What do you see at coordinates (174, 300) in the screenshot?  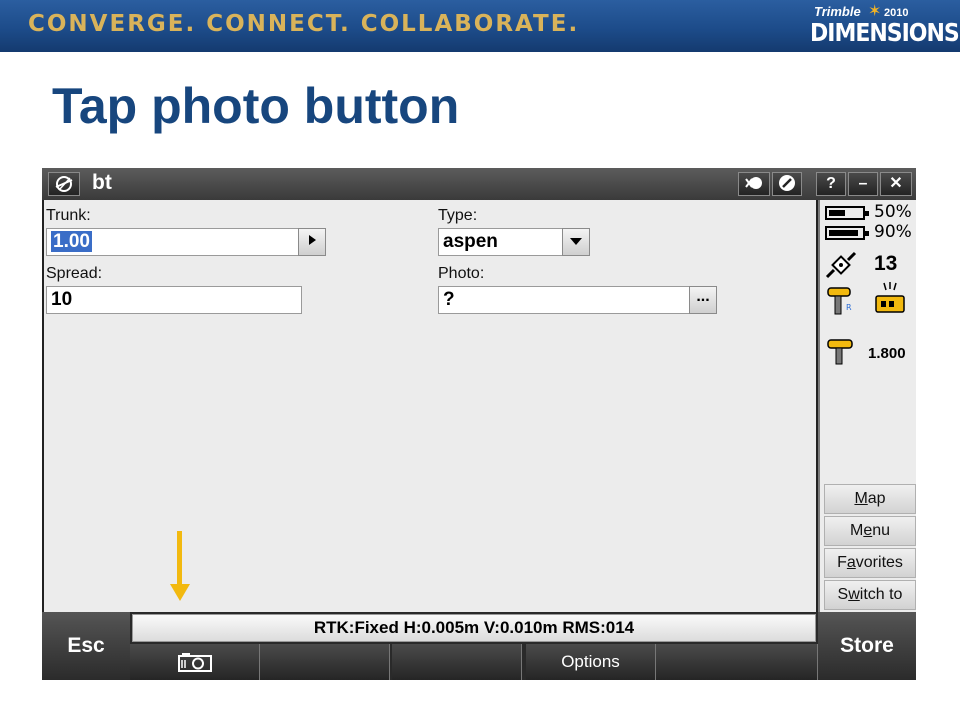 I see `spread-field: 10` at bounding box center [174, 300].